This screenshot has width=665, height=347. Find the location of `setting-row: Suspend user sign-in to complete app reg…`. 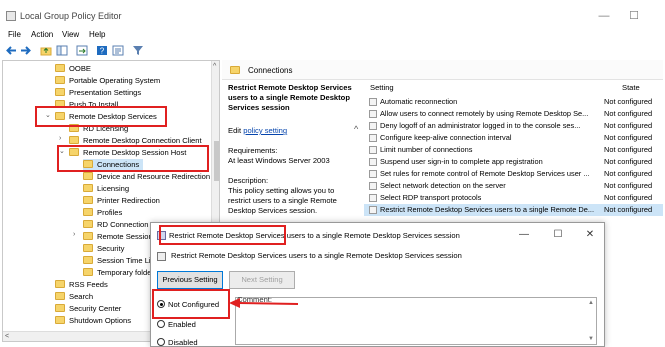

setting-row: Suspend user sign-in to complete app reg… is located at coordinates (513, 162).